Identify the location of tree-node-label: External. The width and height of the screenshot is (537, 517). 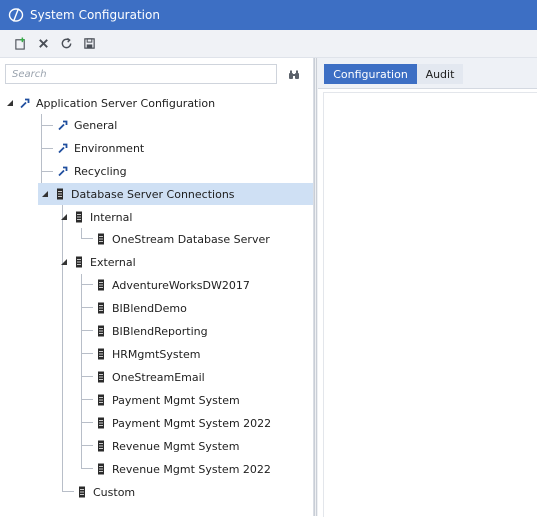
(113, 262).